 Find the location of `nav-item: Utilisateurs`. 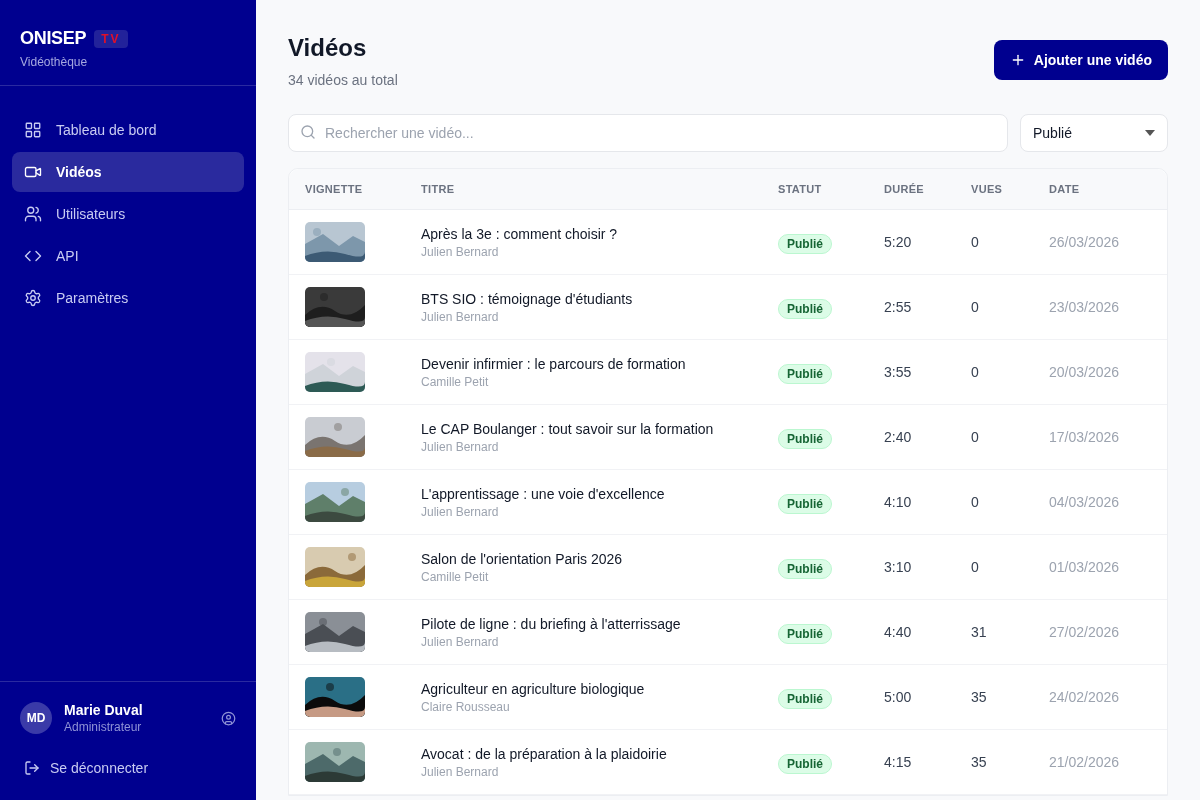

nav-item: Utilisateurs is located at coordinates (128, 214).